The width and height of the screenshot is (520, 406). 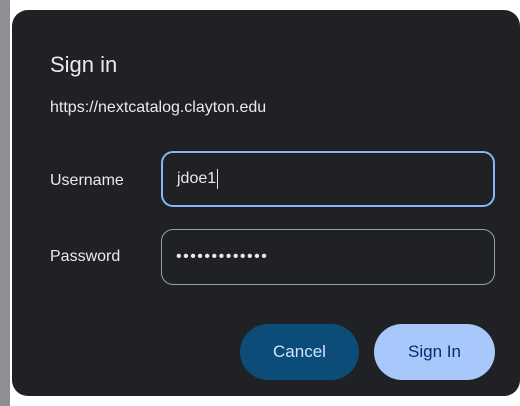 I want to click on background-window-edge, so click(x=5, y=203).